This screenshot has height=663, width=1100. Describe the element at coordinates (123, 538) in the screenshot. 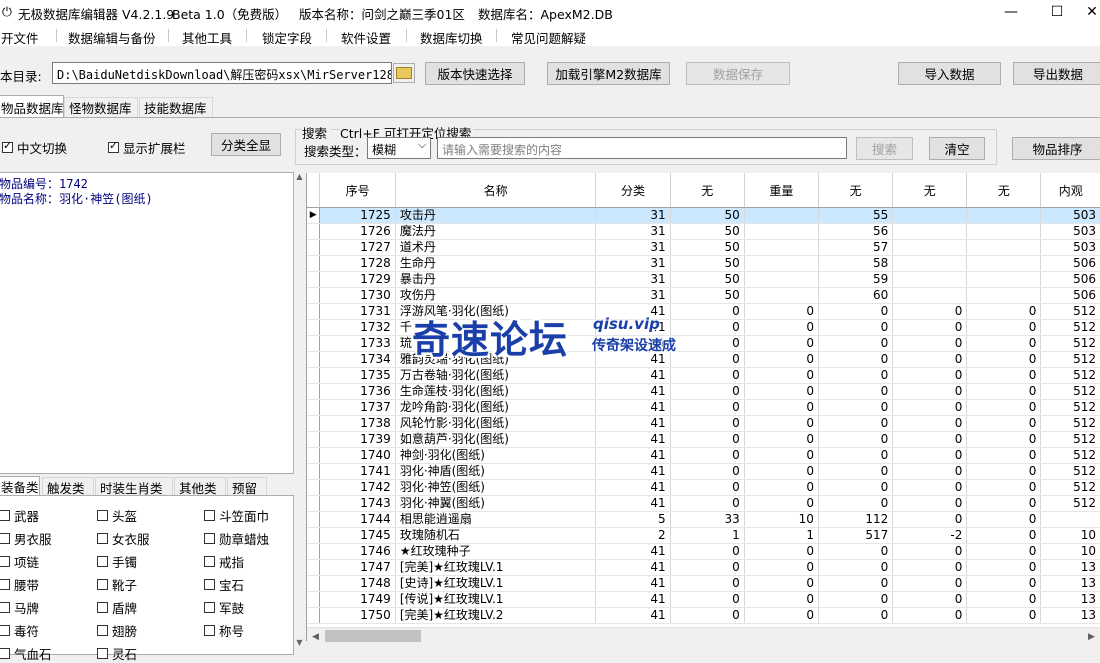

I see `category-checkbox: 女衣服` at that location.